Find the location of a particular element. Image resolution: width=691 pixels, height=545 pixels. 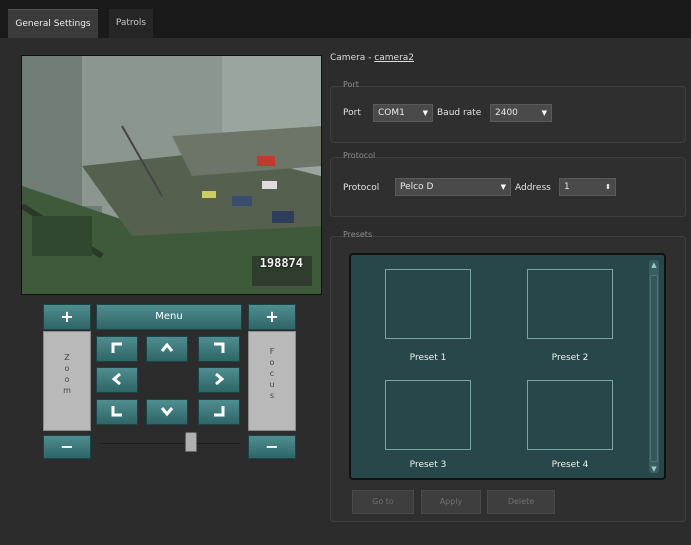

focus-letter: u is located at coordinates (272, 384).